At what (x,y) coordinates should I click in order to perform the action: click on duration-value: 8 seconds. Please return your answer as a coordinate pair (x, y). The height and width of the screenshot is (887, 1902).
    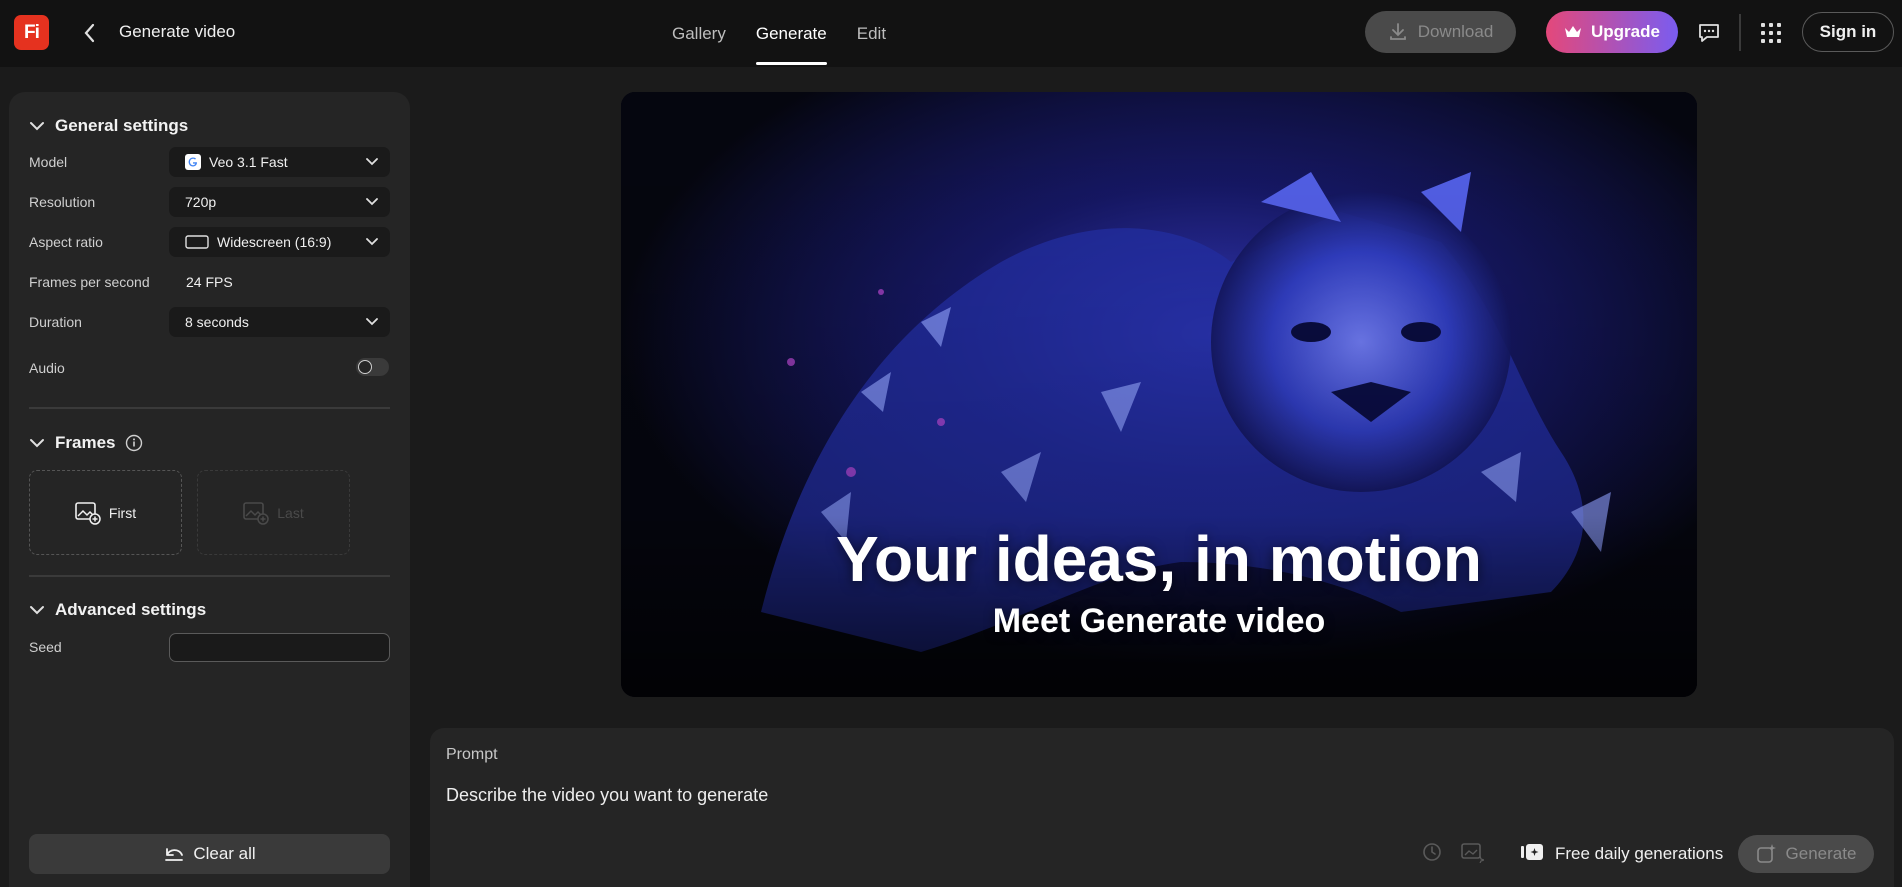
    Looking at the image, I should click on (217, 322).